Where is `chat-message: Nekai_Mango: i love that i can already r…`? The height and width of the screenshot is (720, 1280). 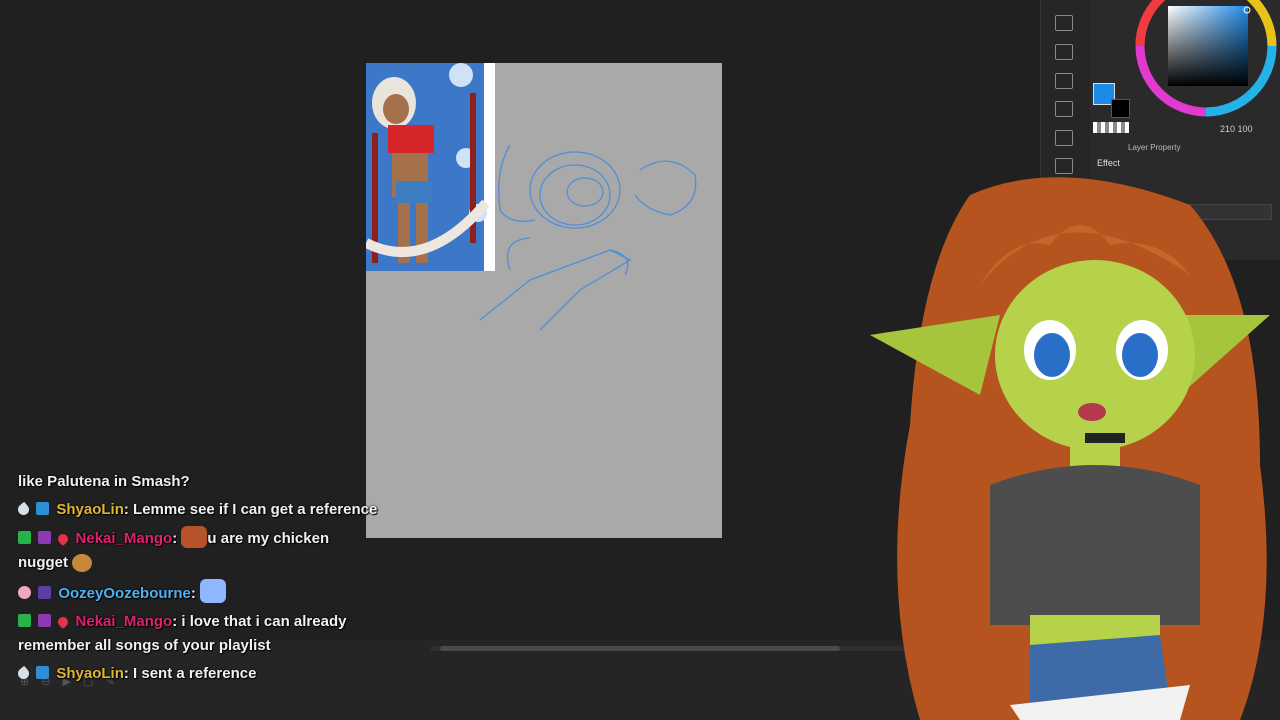
chat-message: Nekai_Mango: i love that i can already r… is located at coordinates (182, 633).